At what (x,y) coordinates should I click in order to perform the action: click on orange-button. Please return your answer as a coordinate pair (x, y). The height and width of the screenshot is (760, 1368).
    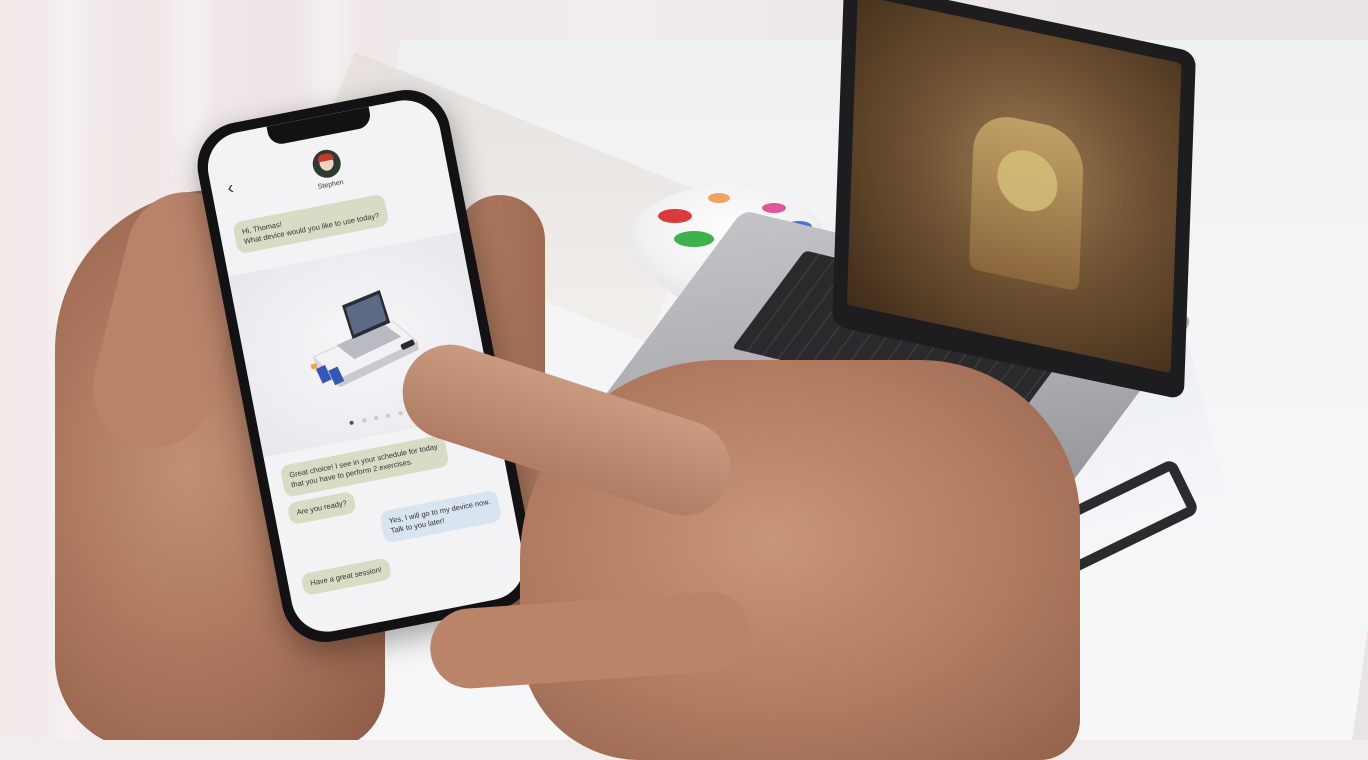
    Looking at the image, I should click on (719, 198).